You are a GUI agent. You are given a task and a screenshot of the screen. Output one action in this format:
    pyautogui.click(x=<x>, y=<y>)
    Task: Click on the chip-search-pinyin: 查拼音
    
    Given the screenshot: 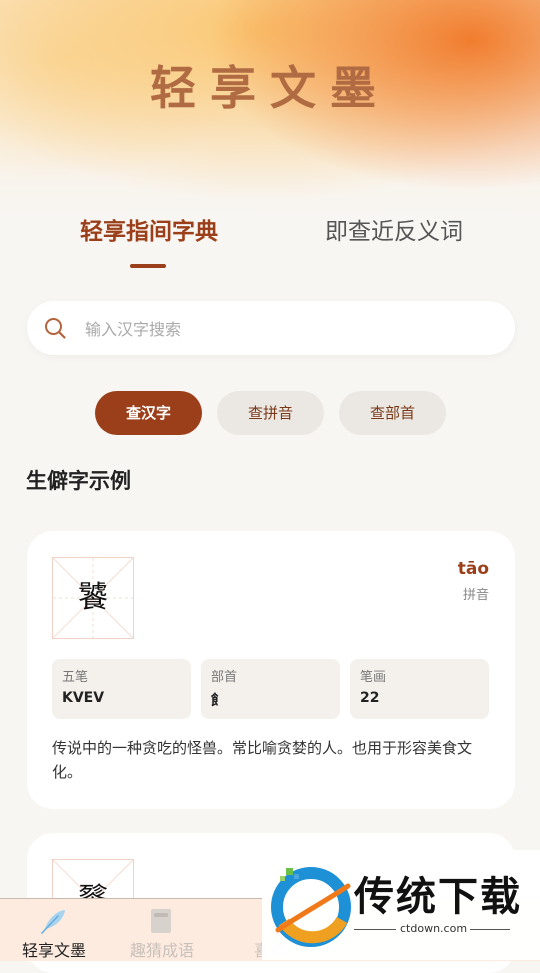 What is the action you would take?
    pyautogui.click(x=270, y=413)
    